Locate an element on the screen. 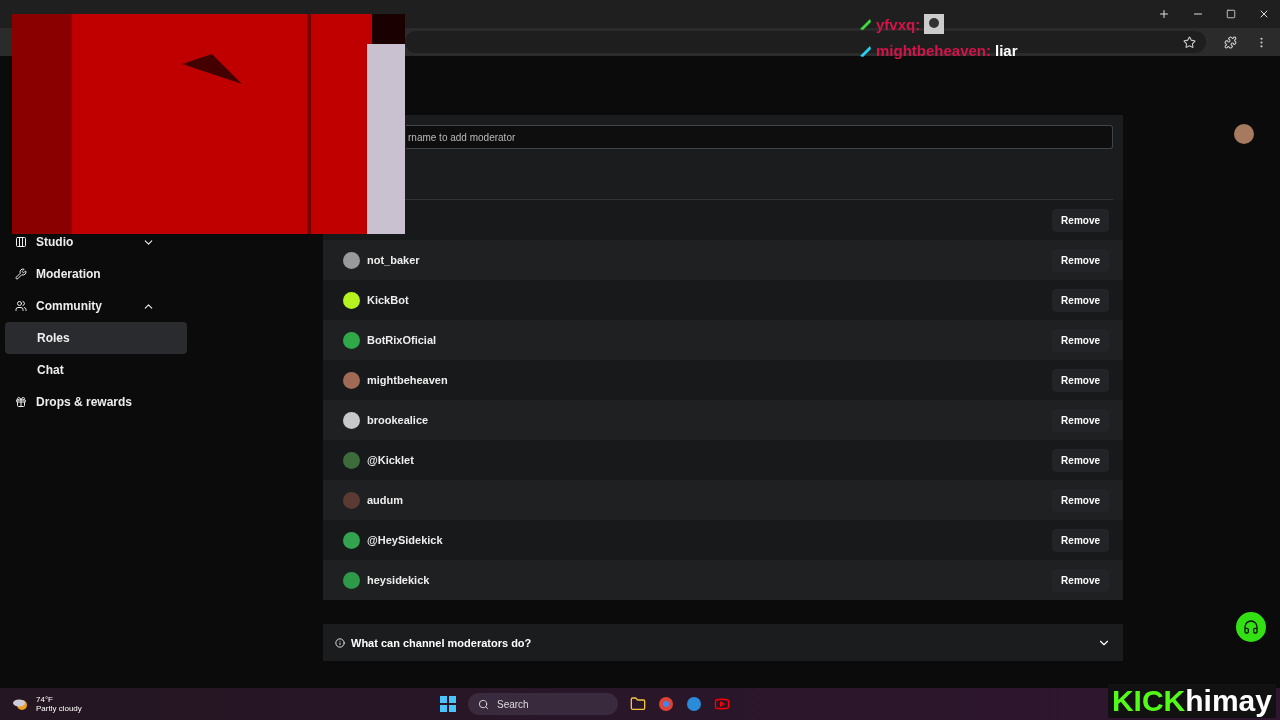 The image size is (1280, 720). weather-icon is located at coordinates (21, 704).